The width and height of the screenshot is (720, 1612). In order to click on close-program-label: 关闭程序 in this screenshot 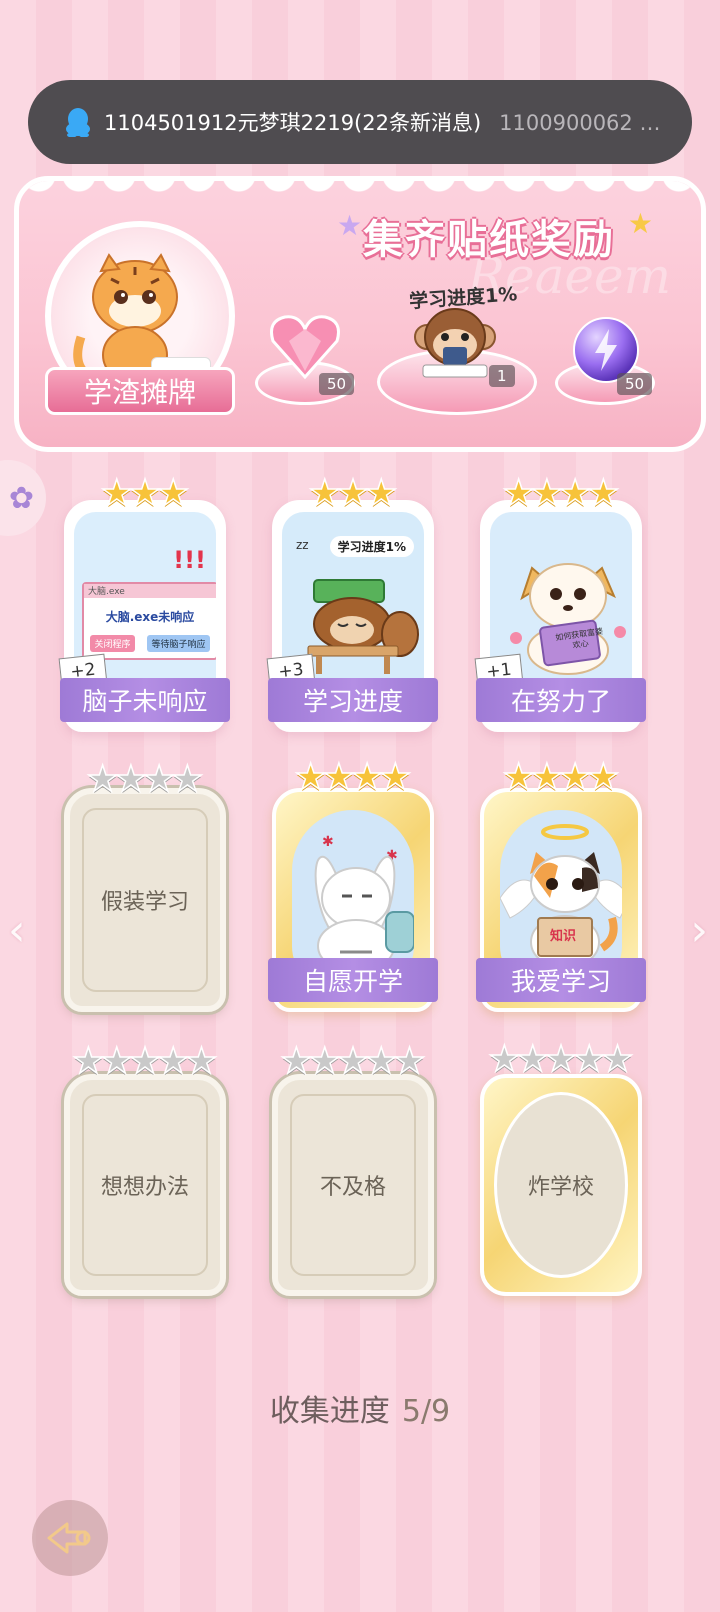, I will do `click(112, 643)`.